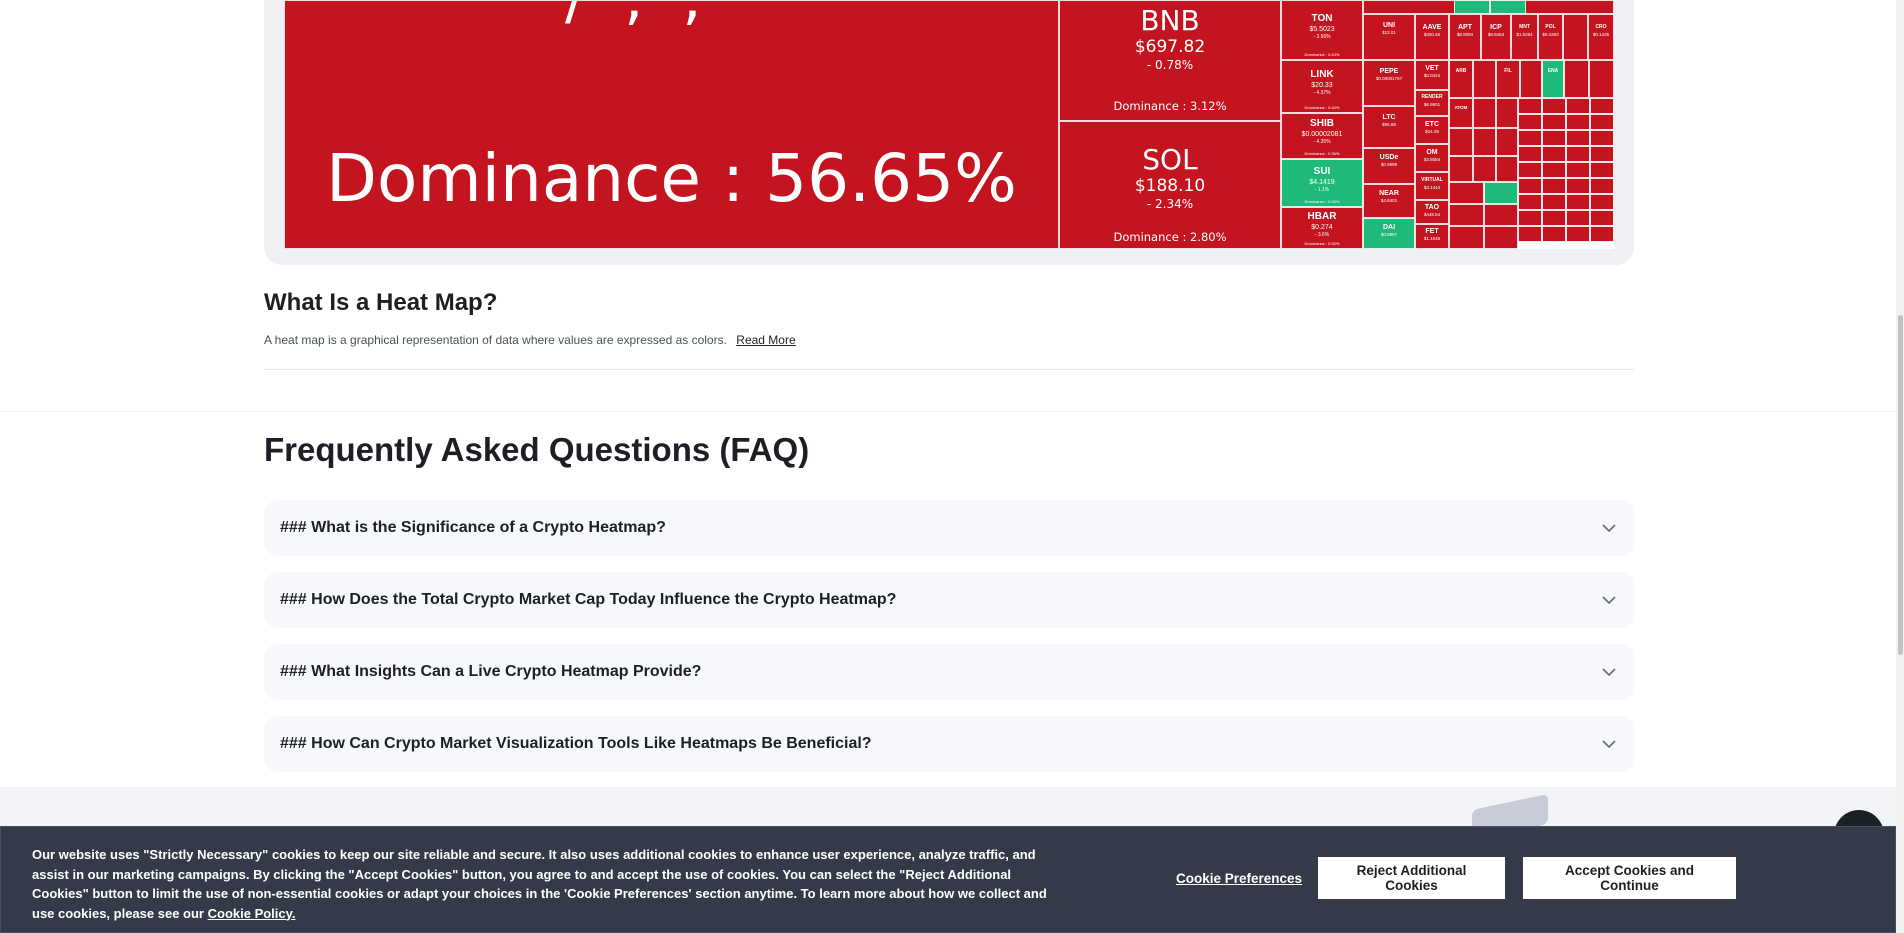  I want to click on heatmap-tile-r4a, so click(1461, 142).